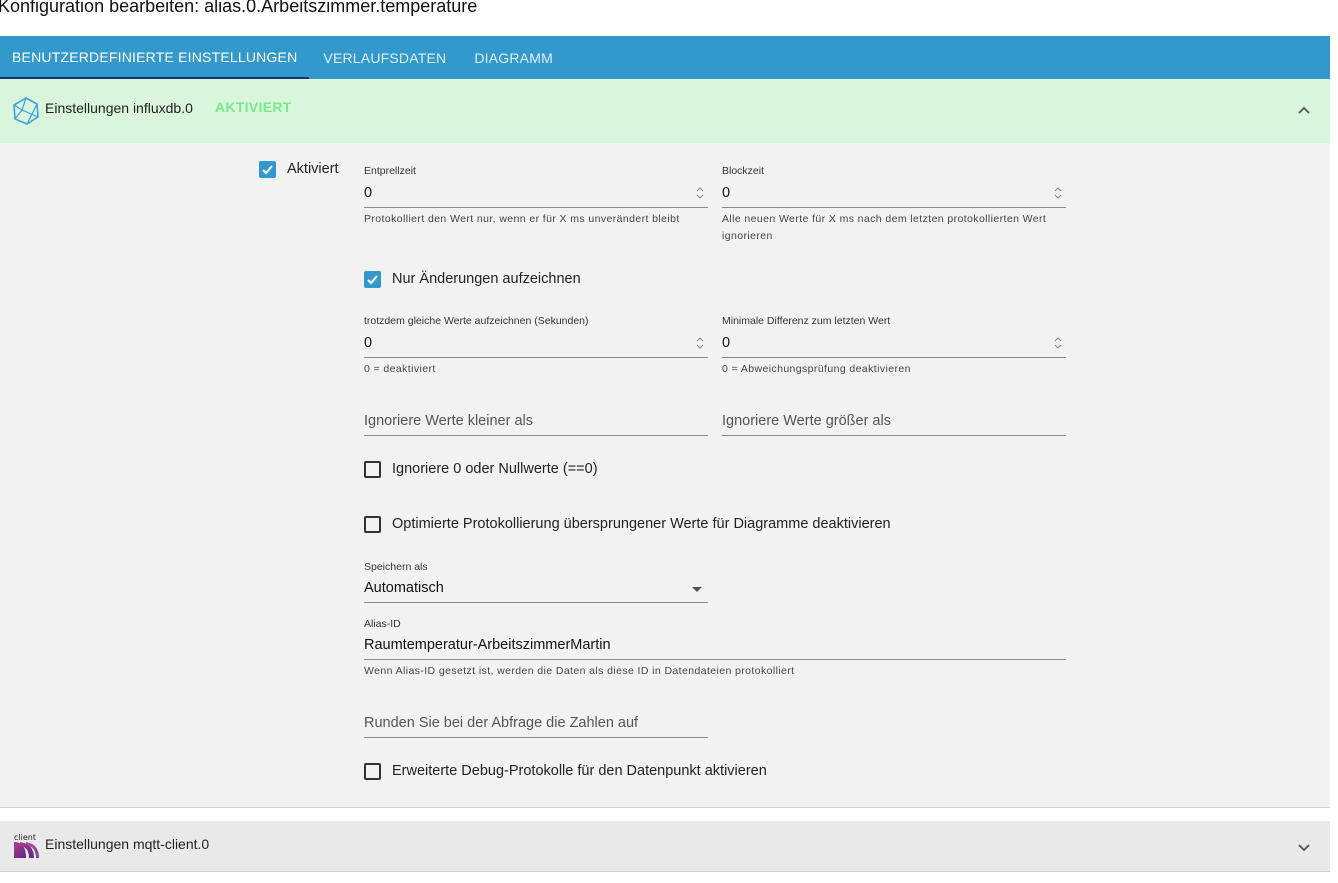  What do you see at coordinates (513, 57) in the screenshot?
I see `tab-chart: DIAGRAMM` at bounding box center [513, 57].